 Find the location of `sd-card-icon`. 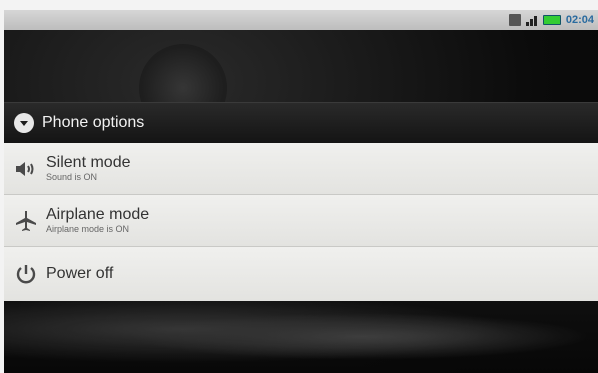

sd-card-icon is located at coordinates (514, 20).